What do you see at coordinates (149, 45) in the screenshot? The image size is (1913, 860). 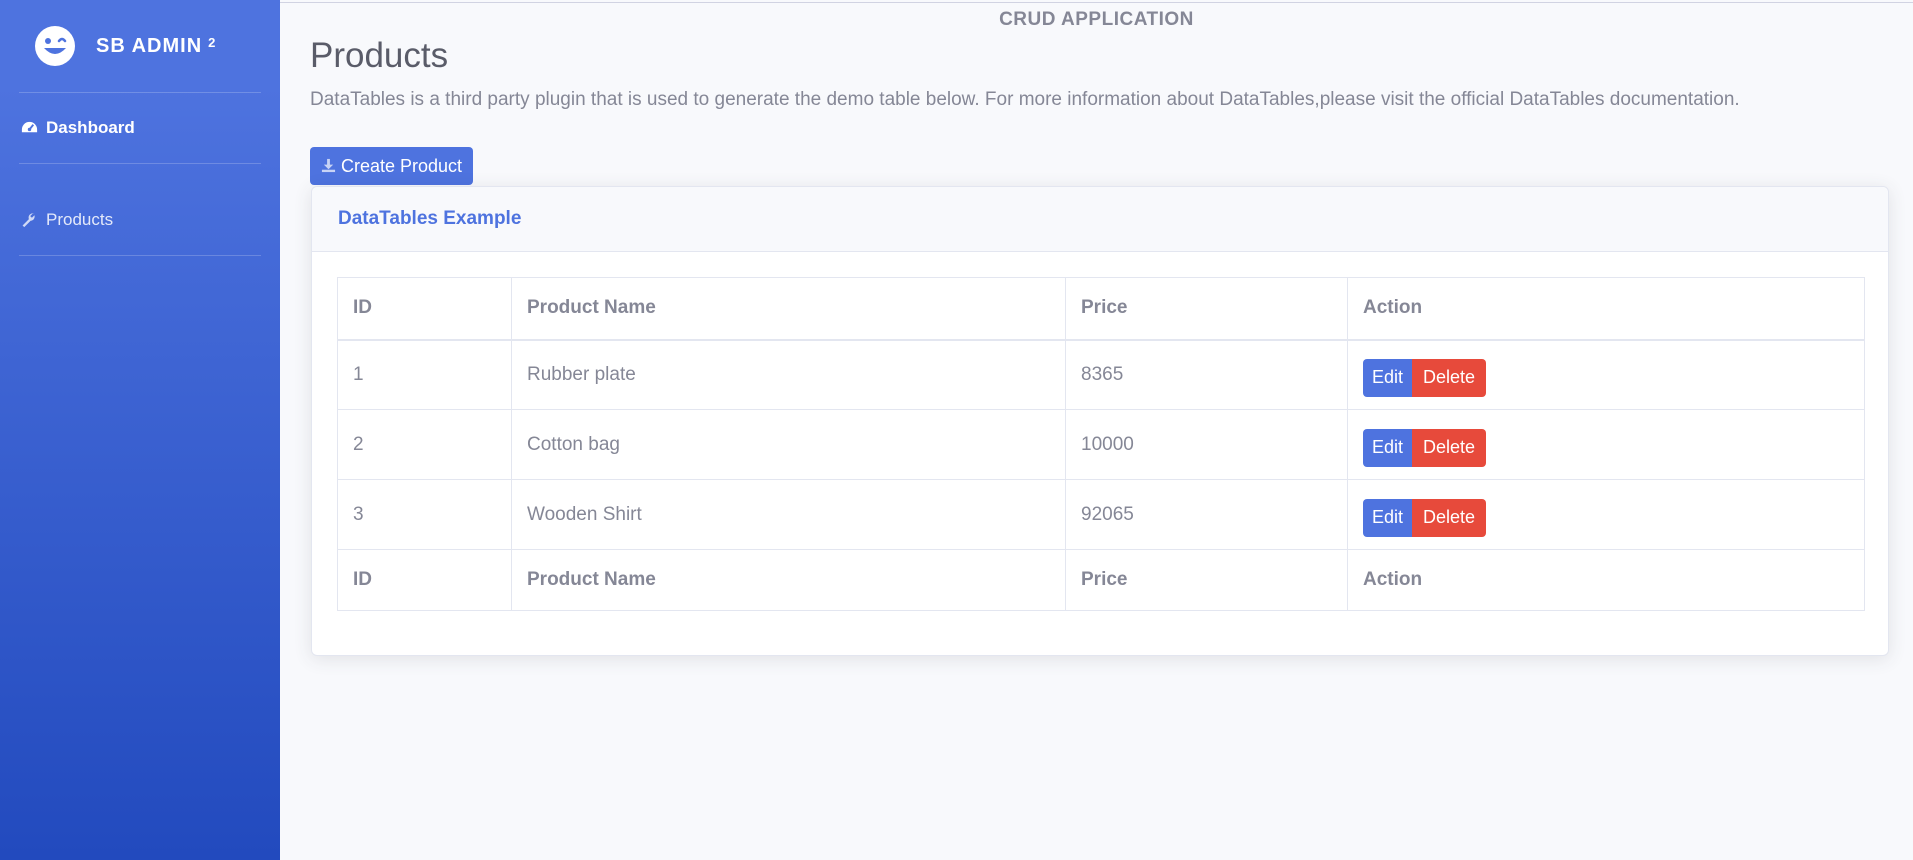 I see `brand-text: SB ADMIN` at bounding box center [149, 45].